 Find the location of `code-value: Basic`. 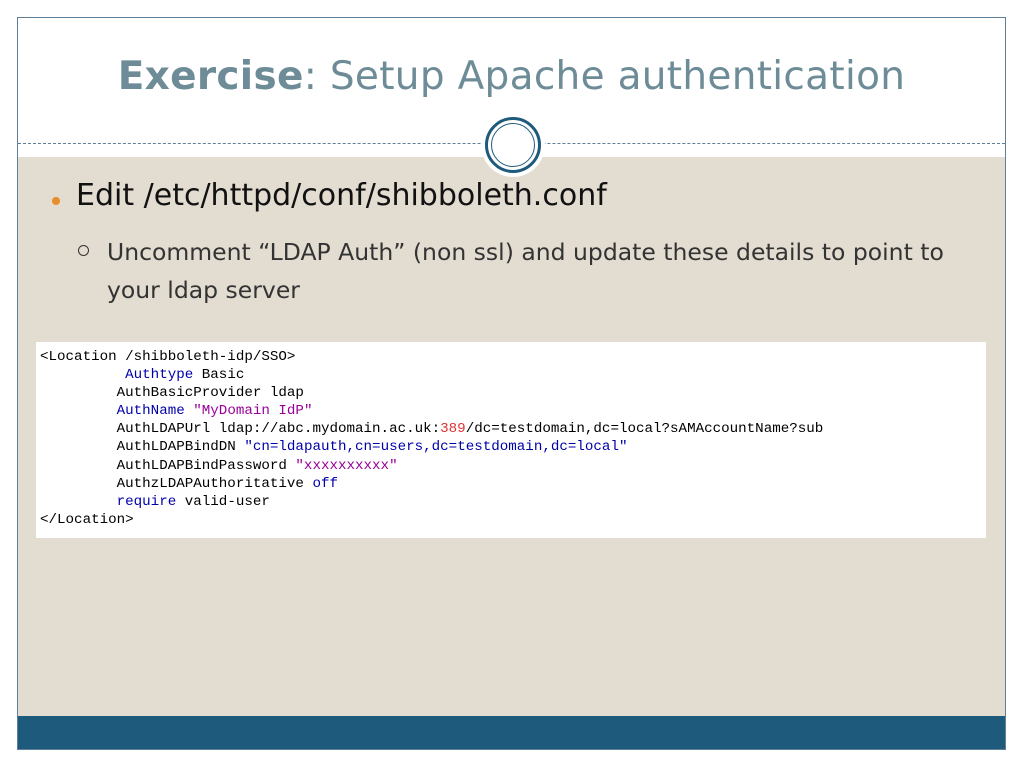

code-value: Basic is located at coordinates (219, 375).